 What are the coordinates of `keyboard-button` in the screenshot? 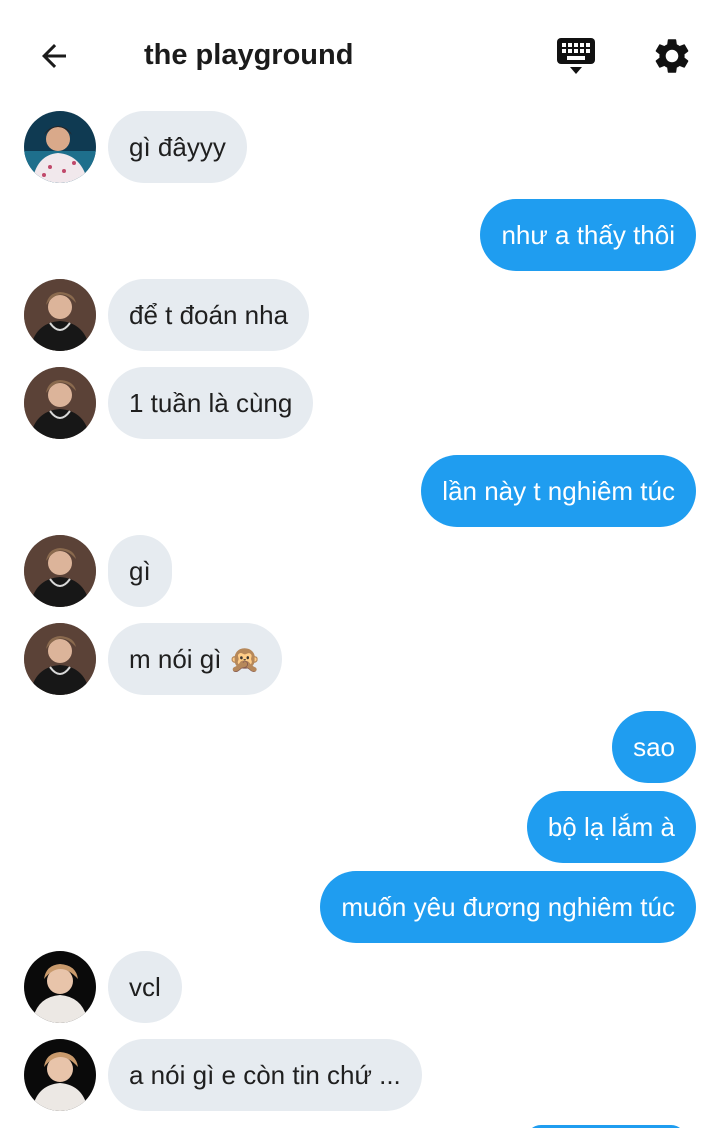 It's located at (576, 56).